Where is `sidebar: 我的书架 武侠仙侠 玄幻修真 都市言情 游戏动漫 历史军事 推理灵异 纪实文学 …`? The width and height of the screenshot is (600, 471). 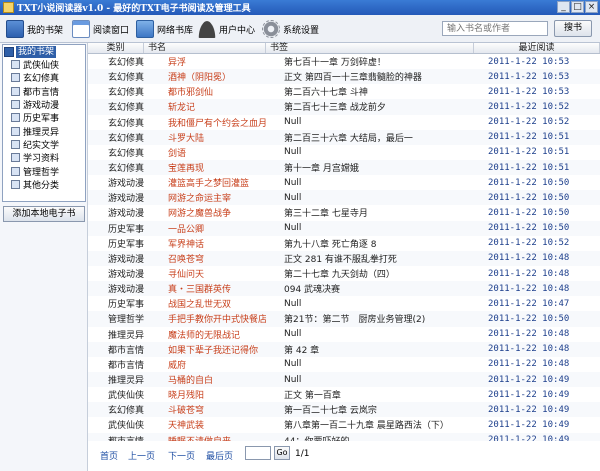 sidebar: 我的书架 武侠仙侠 玄幻修真 都市言情 游戏动漫 历史军事 推理灵异 纪实文学 … is located at coordinates (44, 257).